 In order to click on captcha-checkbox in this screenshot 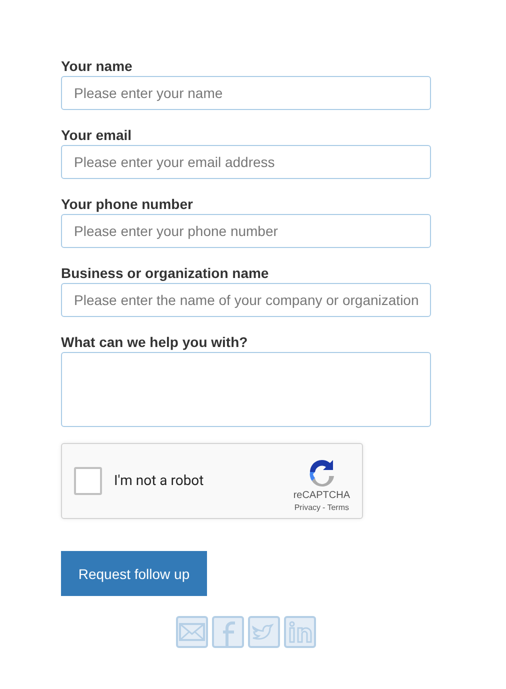, I will do `click(88, 481)`.